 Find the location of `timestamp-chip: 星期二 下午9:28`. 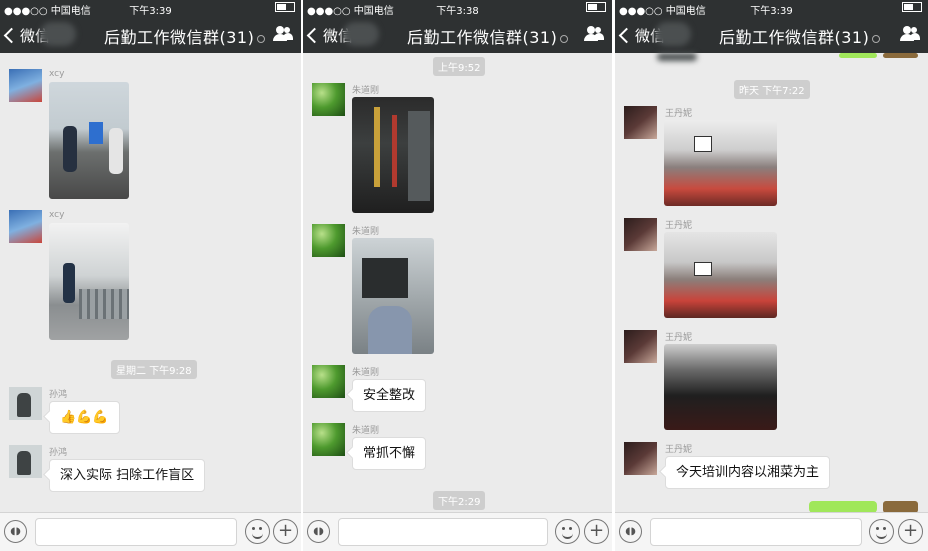

timestamp-chip: 星期二 下午9:28 is located at coordinates (154, 369).